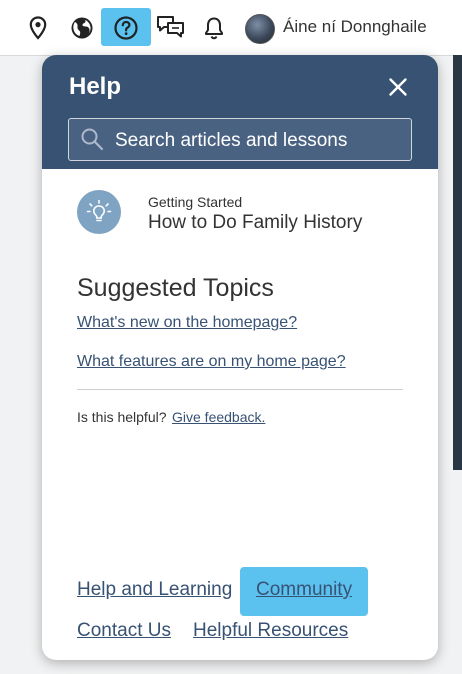 The width and height of the screenshot is (462, 674). What do you see at coordinates (92, 141) in the screenshot?
I see `search-icon` at bounding box center [92, 141].